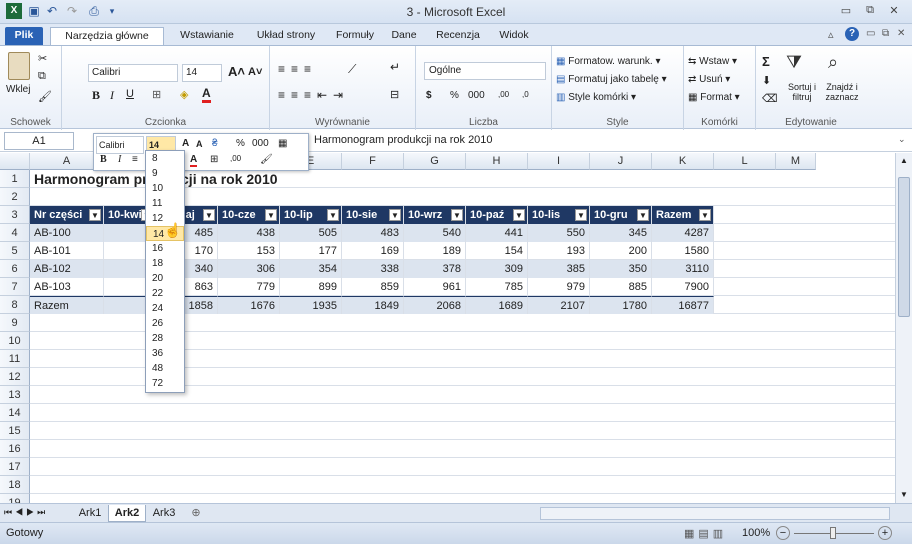 The image size is (912, 544). Describe the element at coordinates (42, 58) in the screenshot. I see `cut-icon: ✂` at that location.